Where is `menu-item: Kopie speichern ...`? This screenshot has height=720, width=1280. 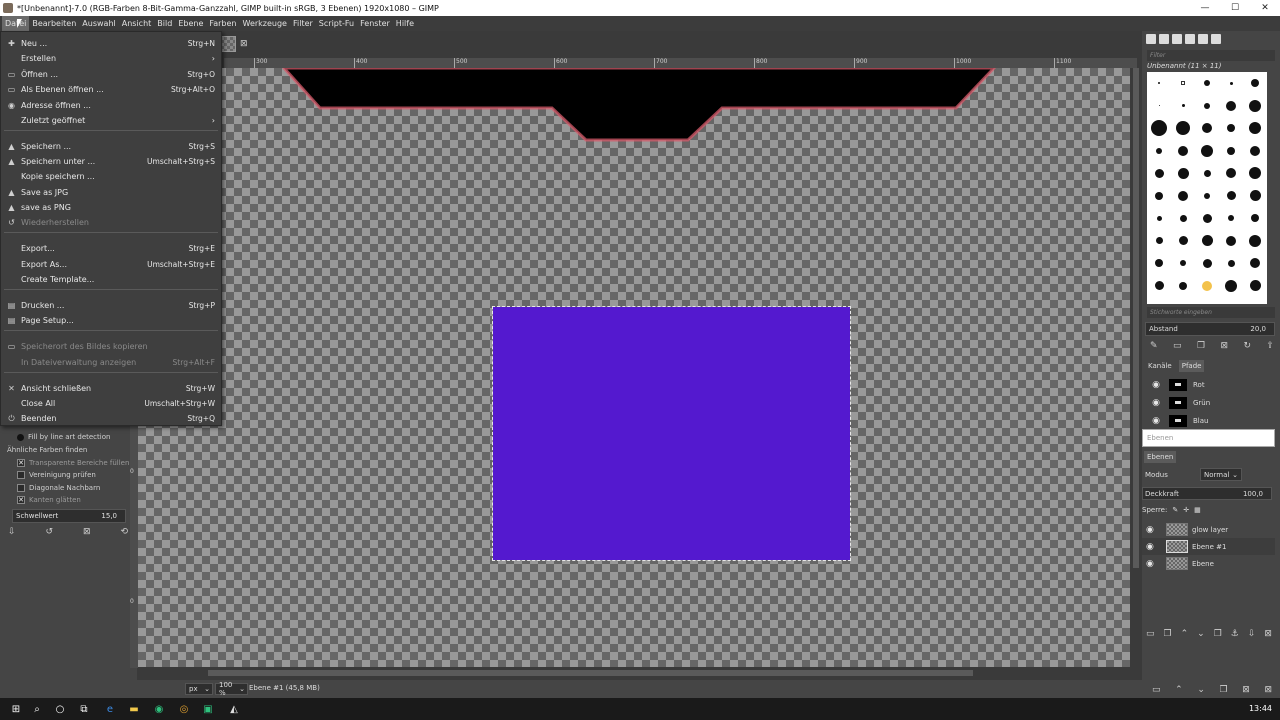
menu-item: Kopie speichern ... is located at coordinates (111, 176).